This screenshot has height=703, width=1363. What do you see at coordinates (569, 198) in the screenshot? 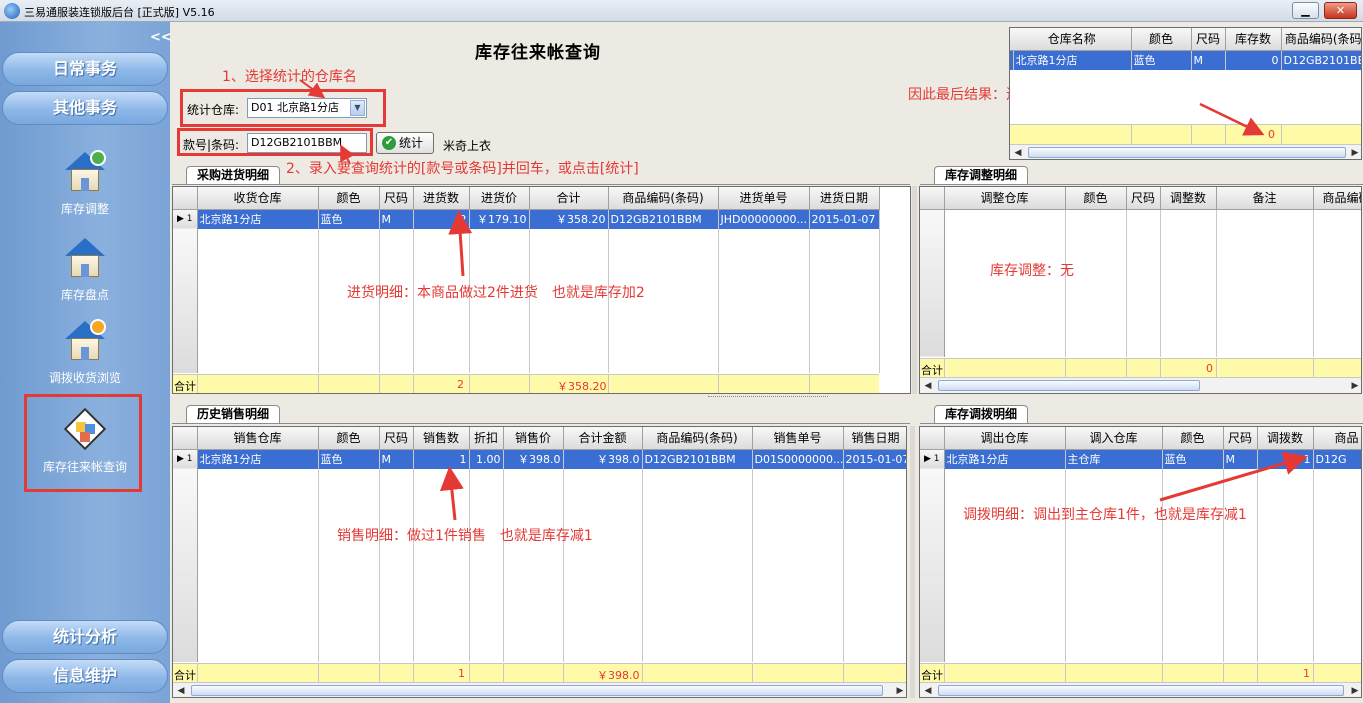
I see `col-header: 合计` at bounding box center [569, 198].